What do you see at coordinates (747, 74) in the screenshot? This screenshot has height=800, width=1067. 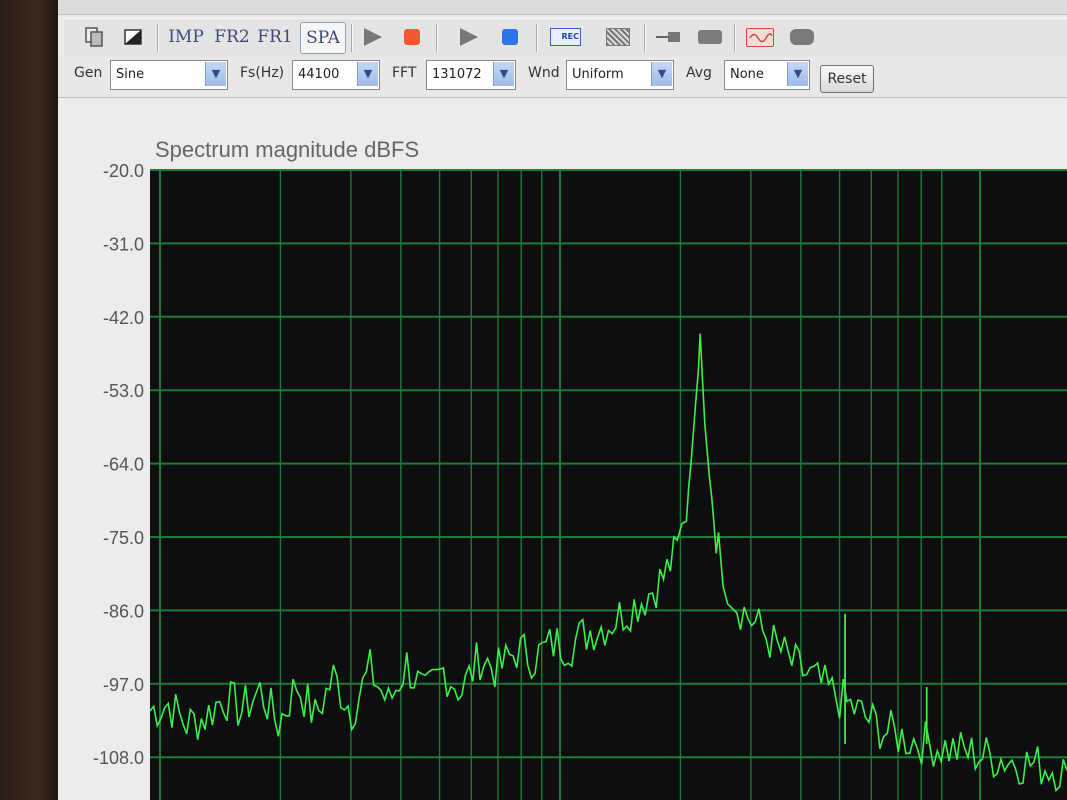 I see `avg-value: None` at bounding box center [747, 74].